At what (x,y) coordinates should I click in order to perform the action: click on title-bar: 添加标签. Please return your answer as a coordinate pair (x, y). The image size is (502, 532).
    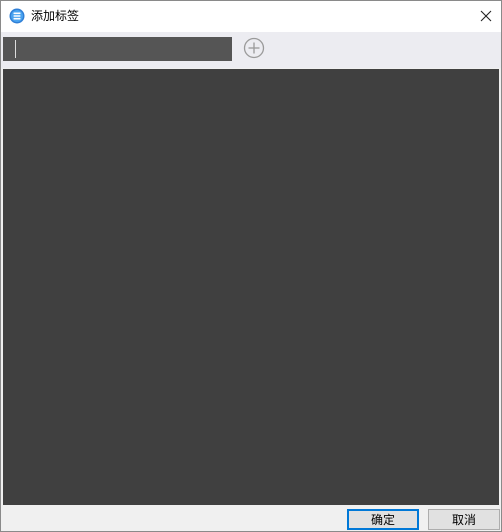
    Looking at the image, I should click on (251, 16).